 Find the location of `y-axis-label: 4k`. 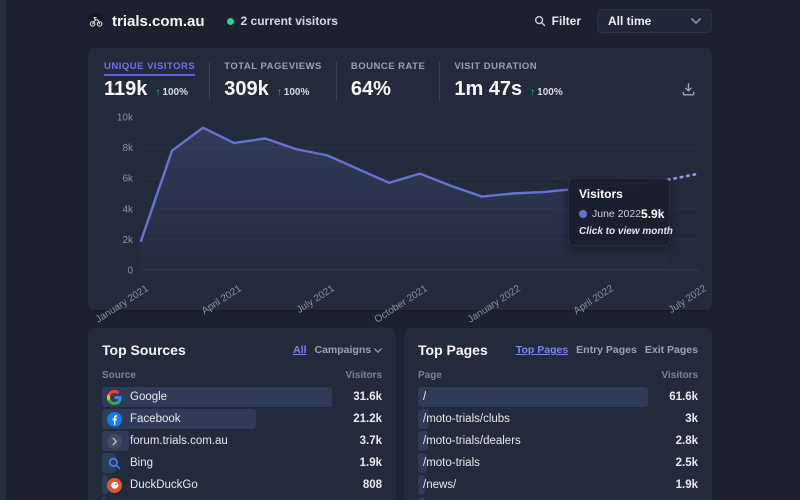

y-axis-label: 4k is located at coordinates (128, 209).